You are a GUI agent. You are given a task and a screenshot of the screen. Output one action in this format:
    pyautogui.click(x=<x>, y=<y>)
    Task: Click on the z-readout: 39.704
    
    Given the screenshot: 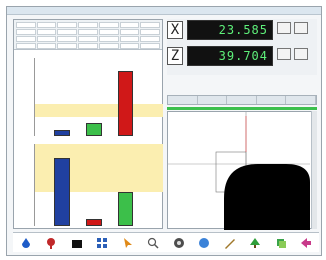 What is the action you would take?
    pyautogui.click(x=230, y=56)
    